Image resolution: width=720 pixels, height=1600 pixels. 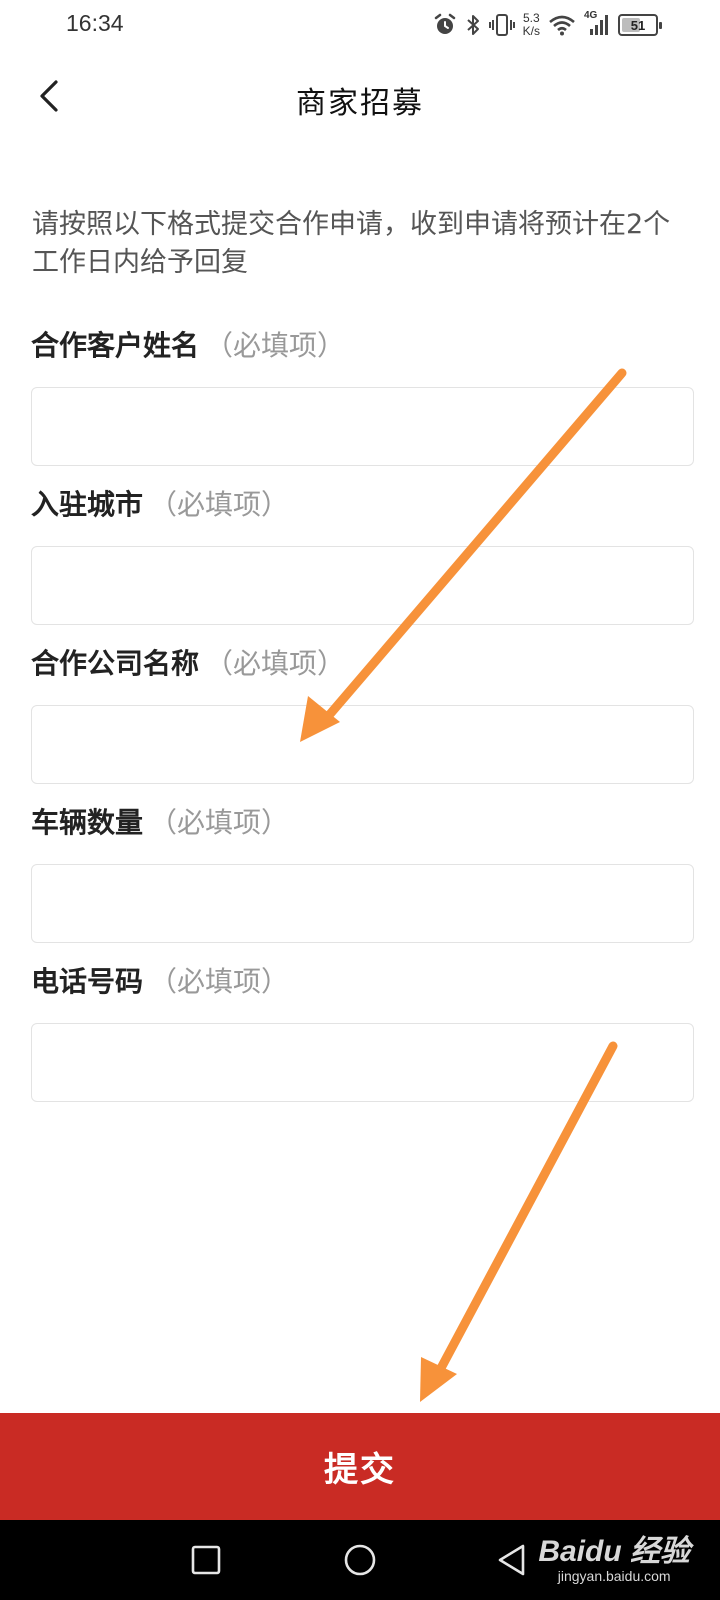 I want to click on recent-apps-button, so click(x=206, y=1560).